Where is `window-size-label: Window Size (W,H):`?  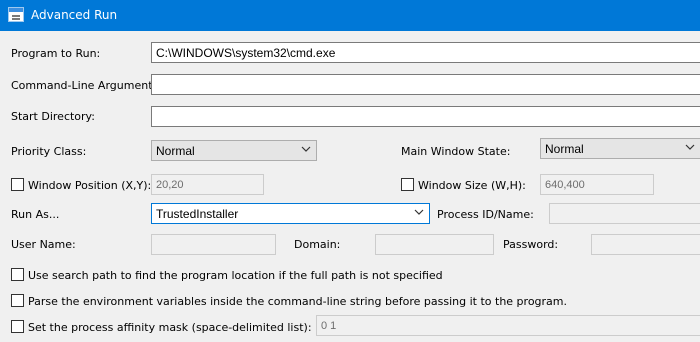
window-size-label: Window Size (W,H): is located at coordinates (472, 185).